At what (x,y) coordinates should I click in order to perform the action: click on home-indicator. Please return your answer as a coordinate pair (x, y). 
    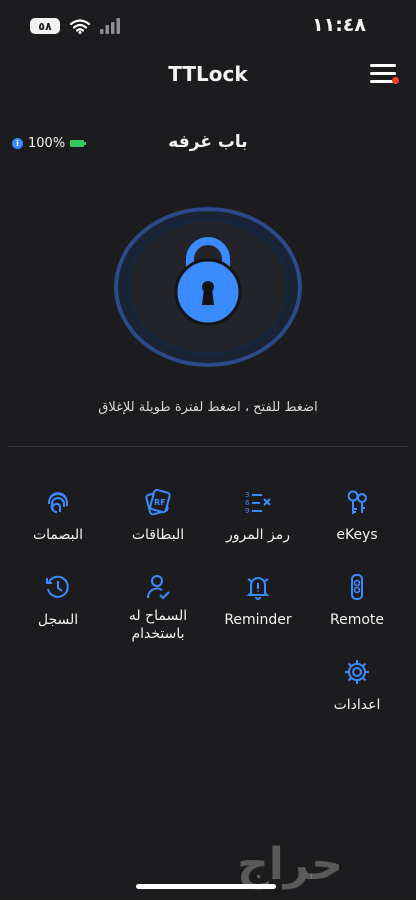
    Looking at the image, I should click on (206, 886).